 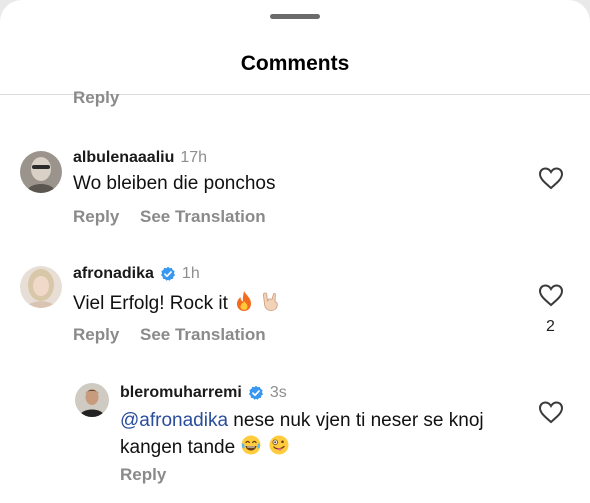 What do you see at coordinates (113, 274) in the screenshot?
I see `username: afronadika` at bounding box center [113, 274].